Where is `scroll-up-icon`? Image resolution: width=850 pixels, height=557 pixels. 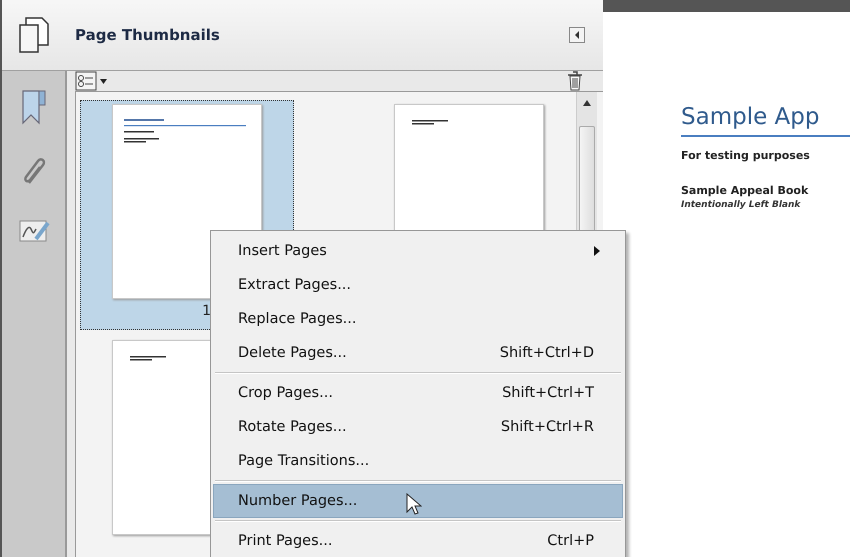 scroll-up-icon is located at coordinates (587, 103).